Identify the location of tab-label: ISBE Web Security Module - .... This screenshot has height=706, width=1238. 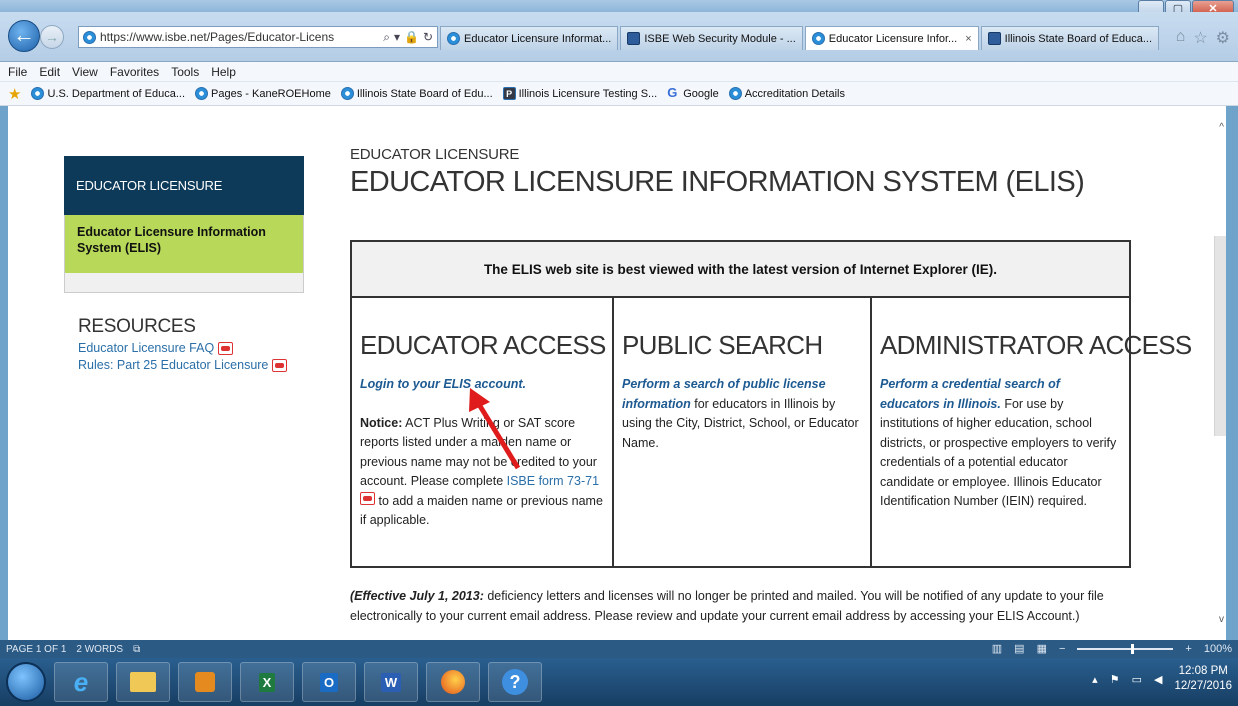
(720, 38).